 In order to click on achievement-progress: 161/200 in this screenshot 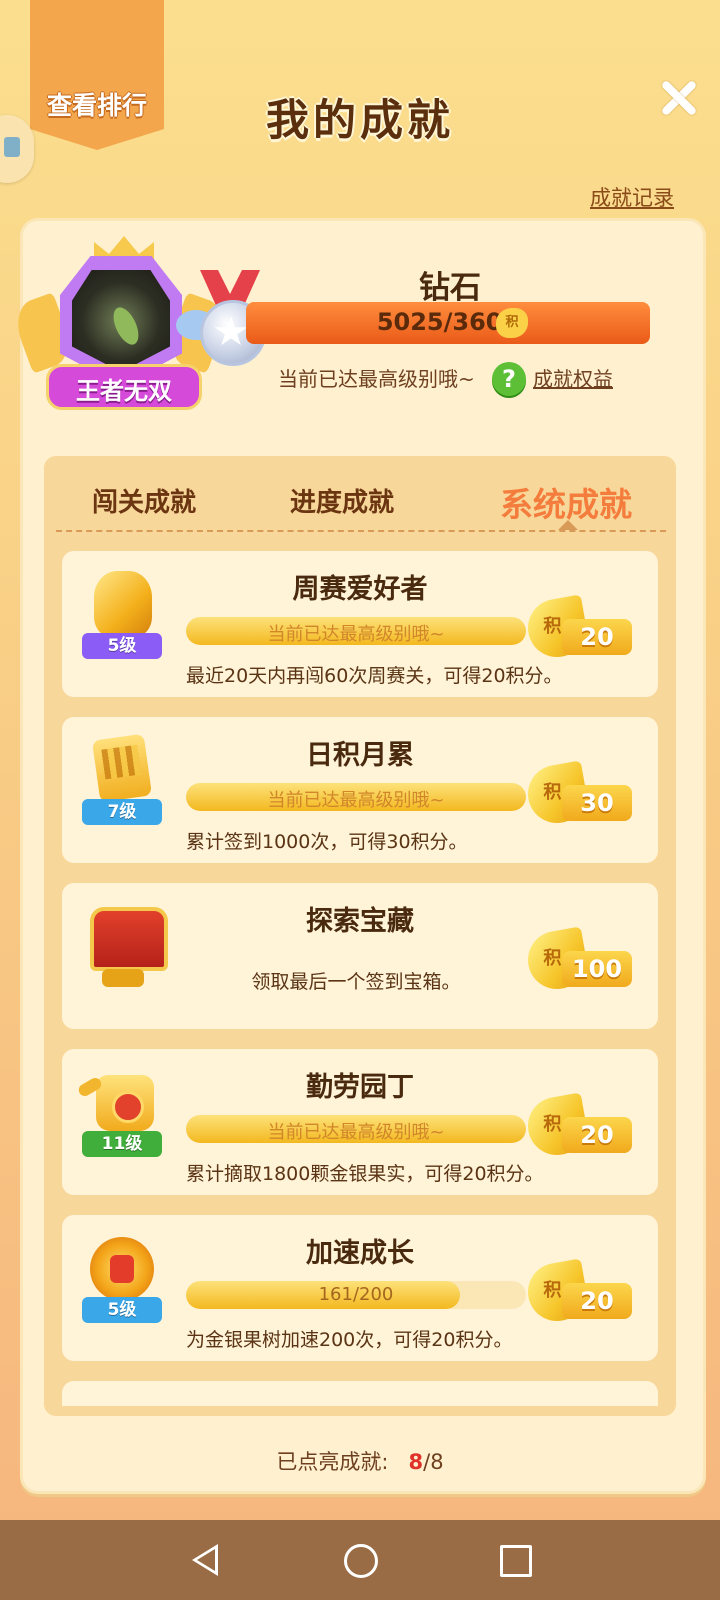, I will do `click(356, 1295)`.